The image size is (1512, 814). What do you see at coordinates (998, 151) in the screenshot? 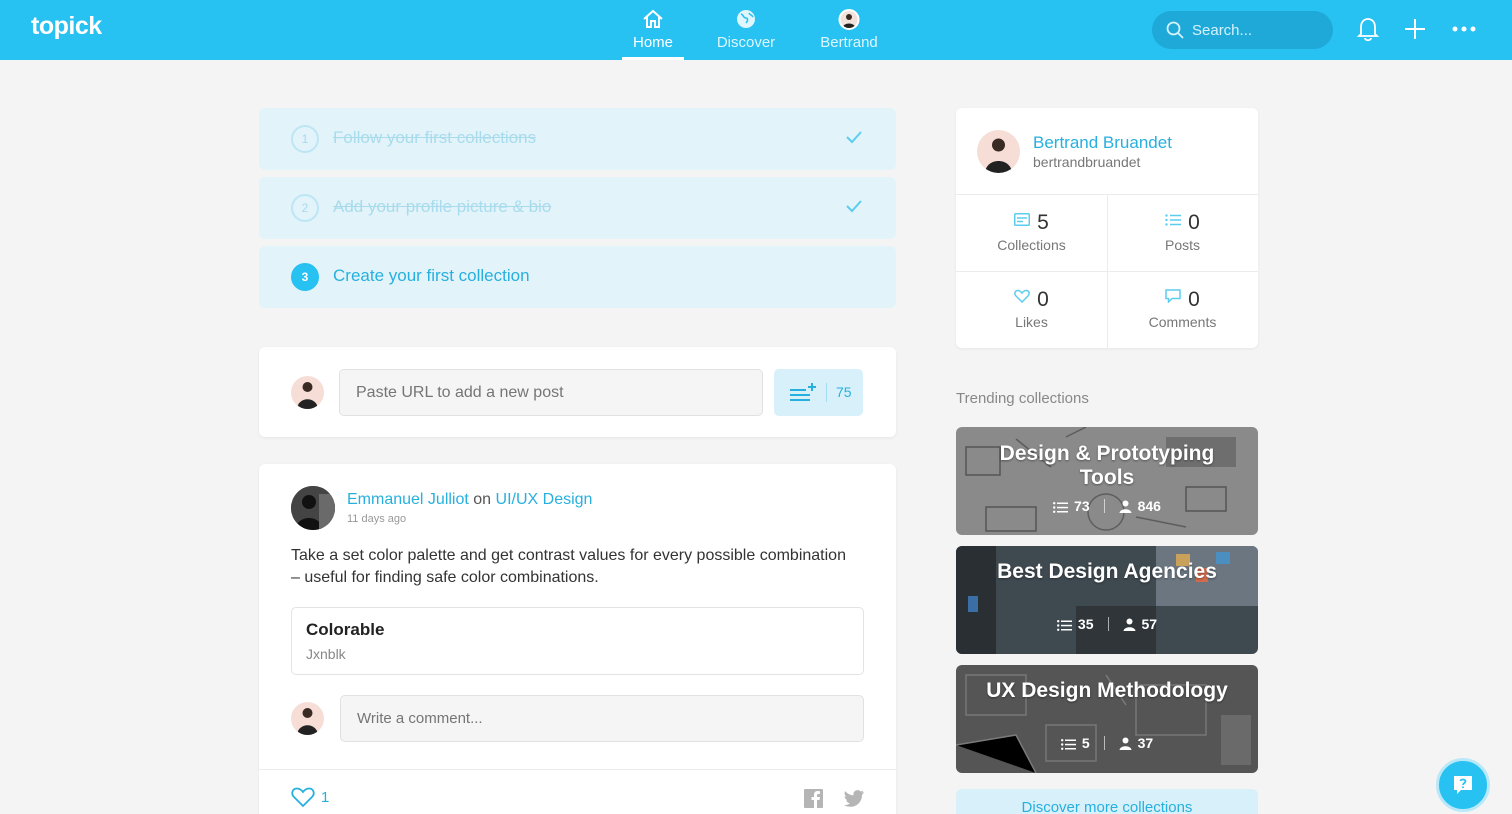
I see `profile-avatar` at bounding box center [998, 151].